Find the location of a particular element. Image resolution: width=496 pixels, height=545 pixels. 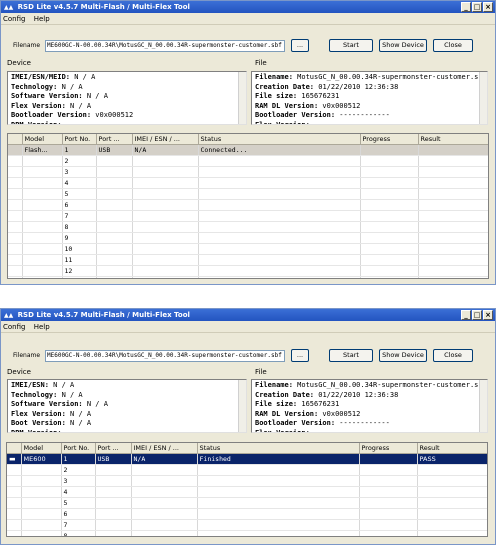

table-row: 12 is located at coordinates (248, 271).